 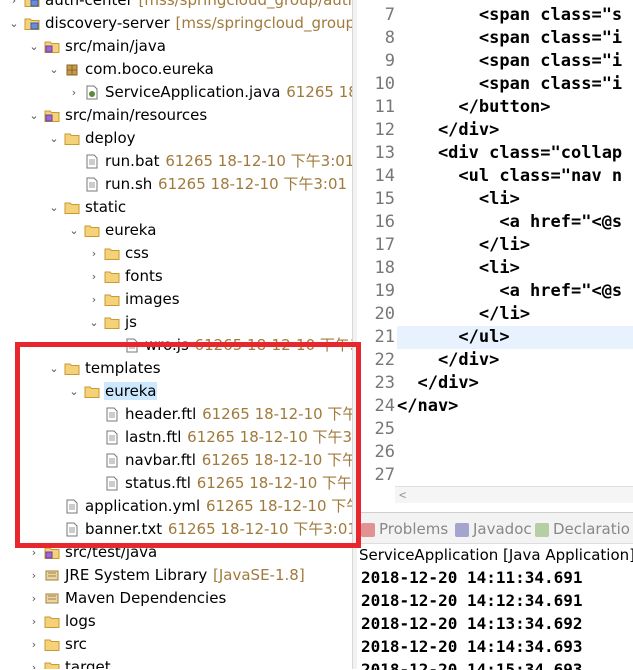 I want to click on tree-item: › Maven Dependencies, so click(x=176, y=598).